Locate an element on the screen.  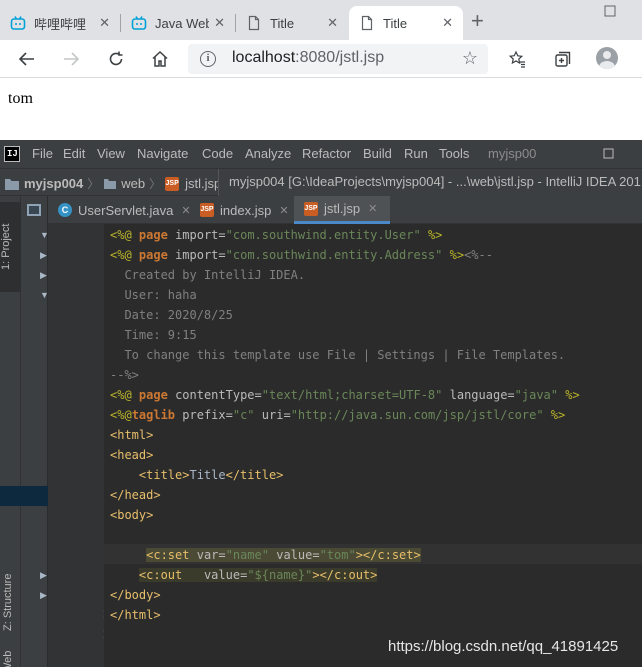
menu-navigate: Navigate is located at coordinates (162, 153).